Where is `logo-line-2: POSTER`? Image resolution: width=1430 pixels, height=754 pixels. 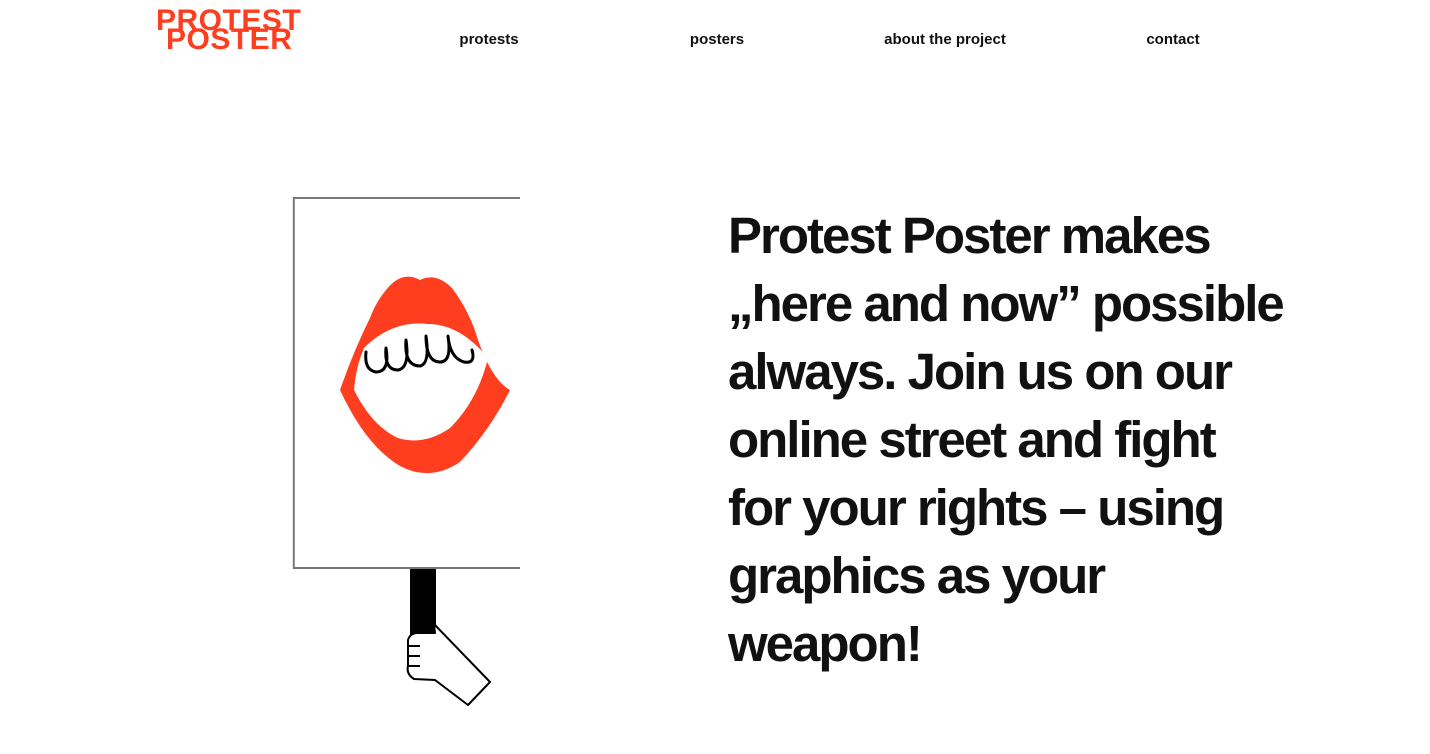 logo-line-2: POSTER is located at coordinates (229, 39).